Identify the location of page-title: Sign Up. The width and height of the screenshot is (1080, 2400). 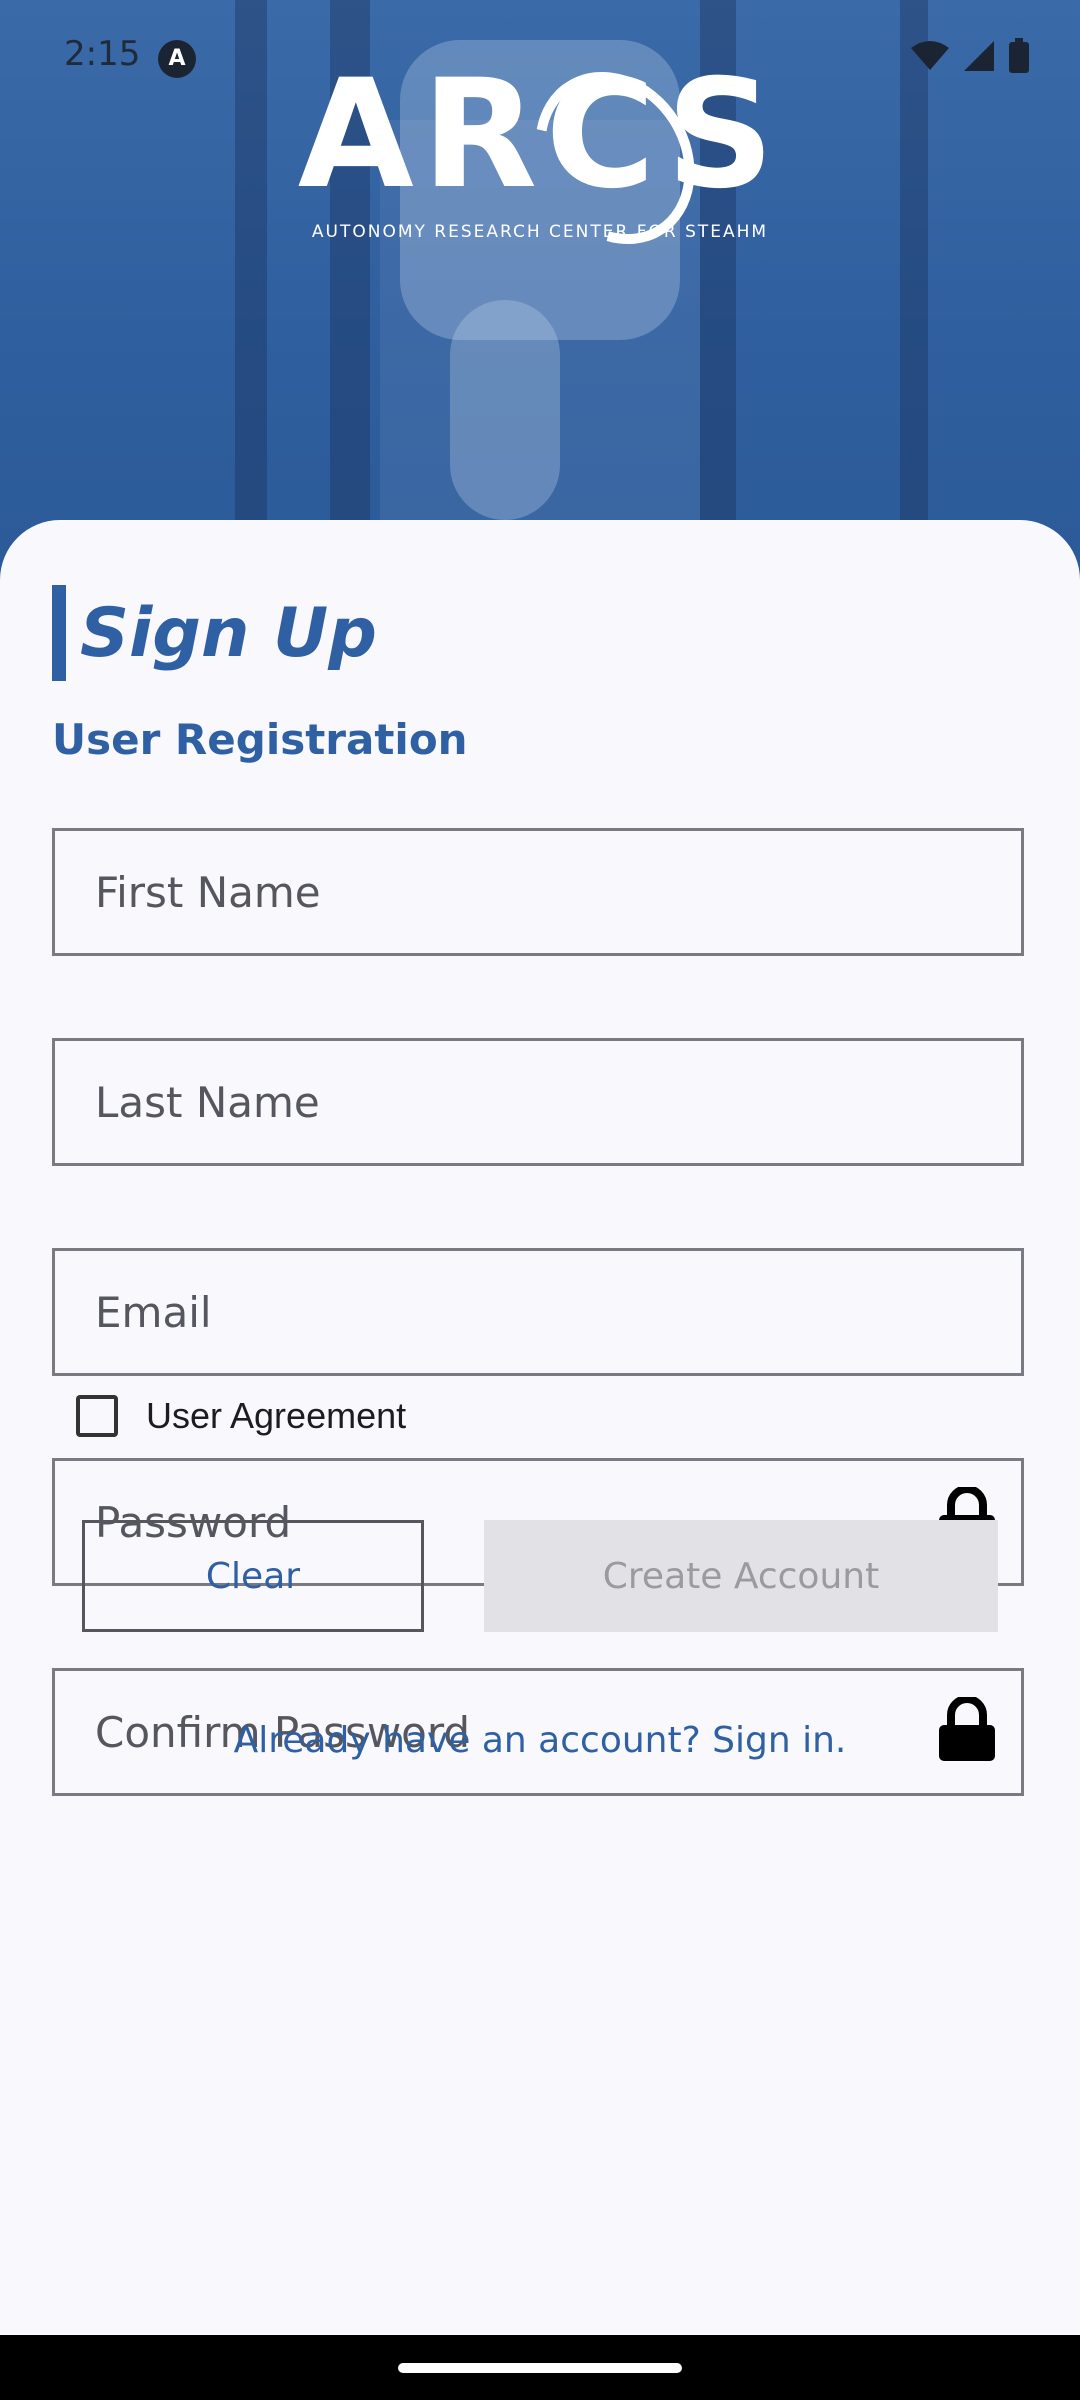
(228, 633).